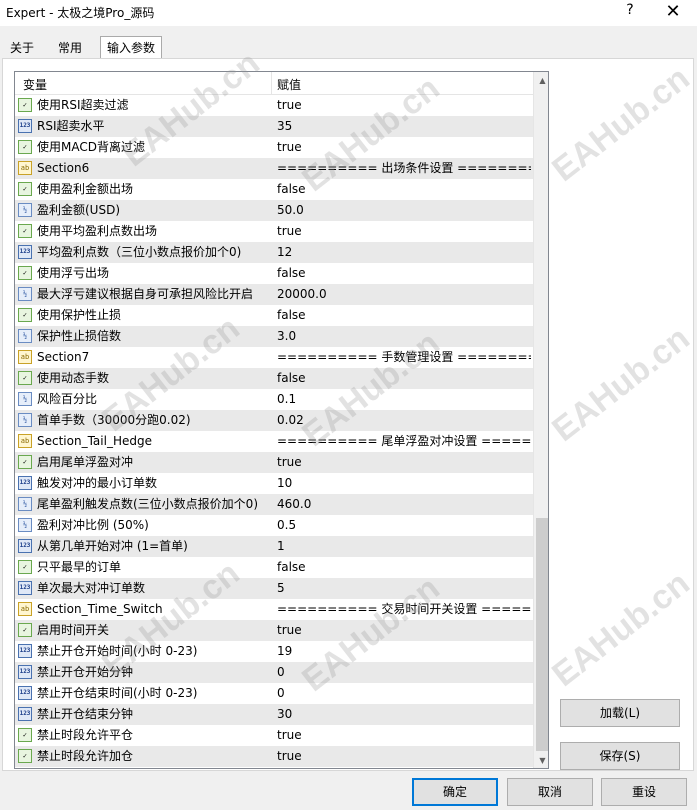 This screenshot has height=810, width=697. What do you see at coordinates (274, 378) in the screenshot?
I see `table-row: ✓ 使用动态手数 false` at bounding box center [274, 378].